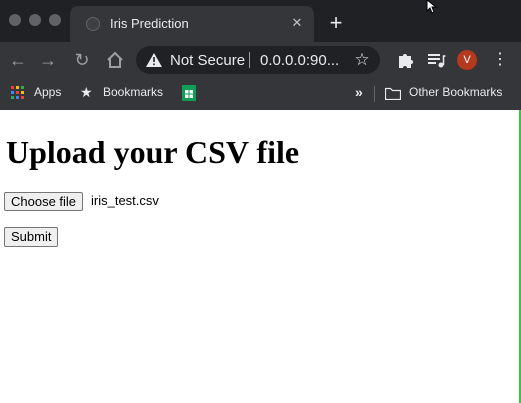 This screenshot has width=521, height=403. I want to click on more-menu-icon: ⋮, so click(500, 60).